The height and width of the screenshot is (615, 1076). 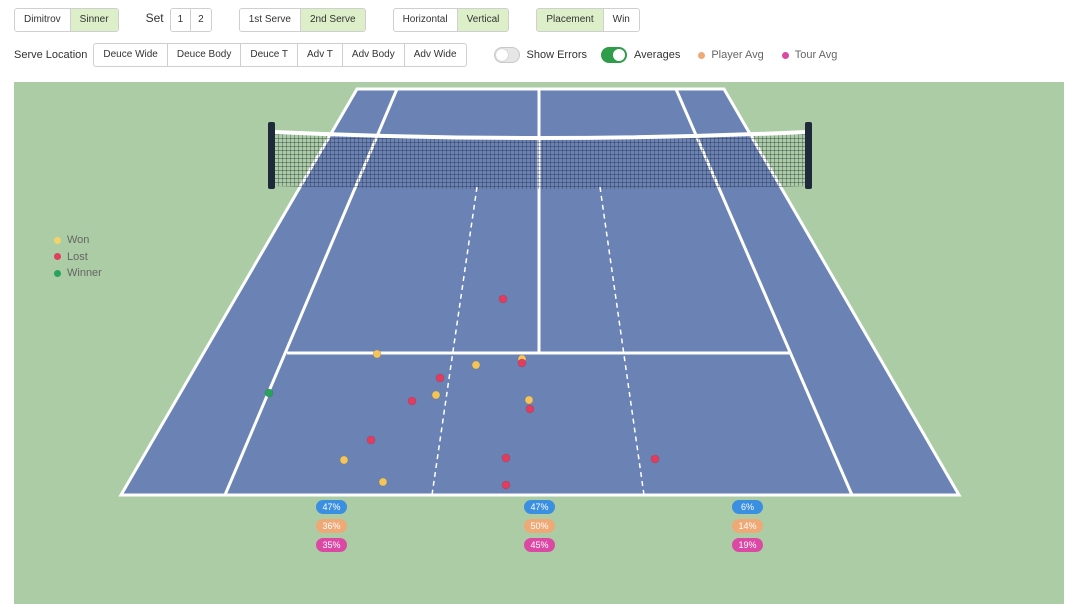 I want to click on player-avg-badge: 50%, so click(x=539, y=526).